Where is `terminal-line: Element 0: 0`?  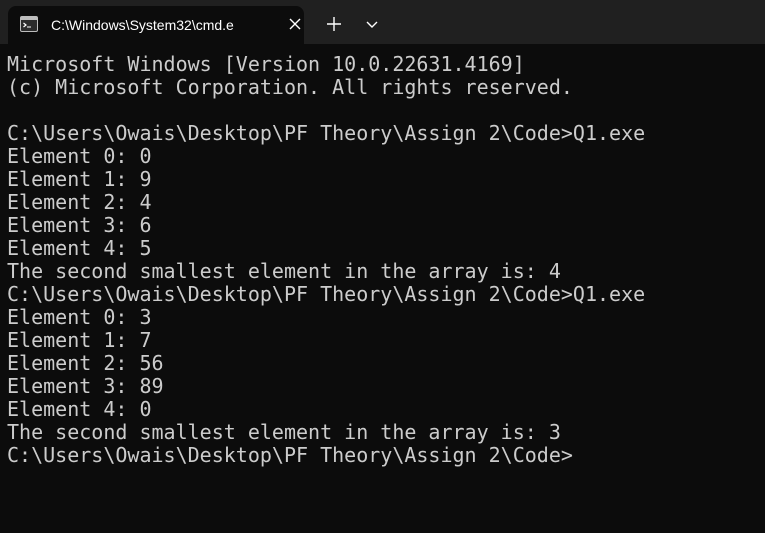
terminal-line: Element 0: 0 is located at coordinates (79, 156).